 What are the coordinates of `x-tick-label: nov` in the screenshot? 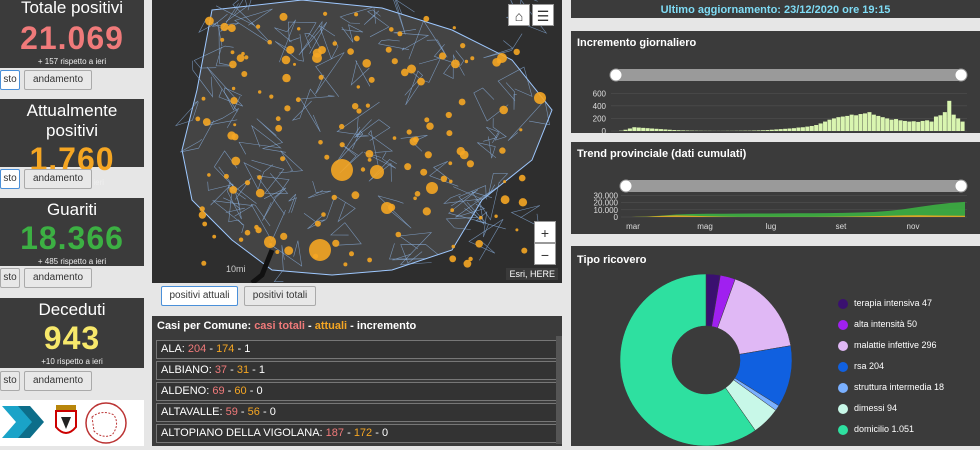 It's located at (913, 226).